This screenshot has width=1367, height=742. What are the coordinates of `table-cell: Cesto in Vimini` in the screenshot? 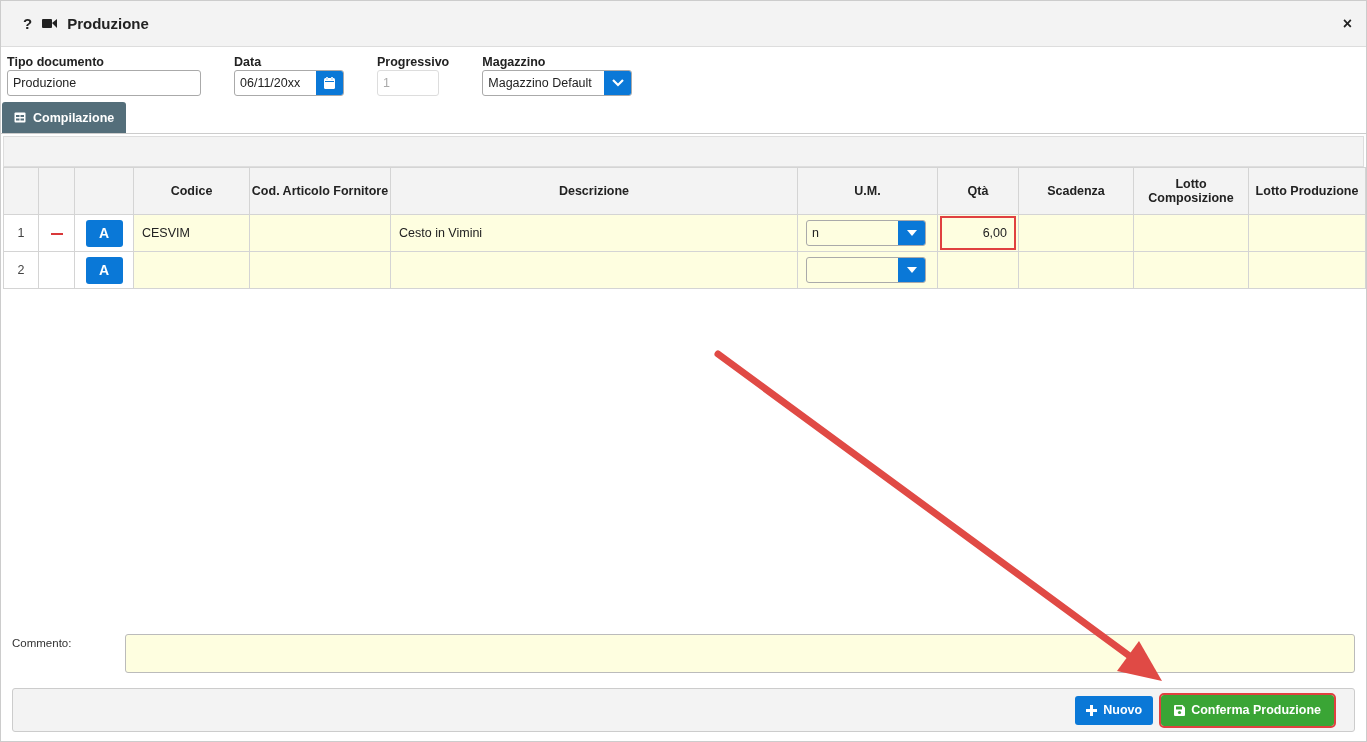 It's located at (594, 233).